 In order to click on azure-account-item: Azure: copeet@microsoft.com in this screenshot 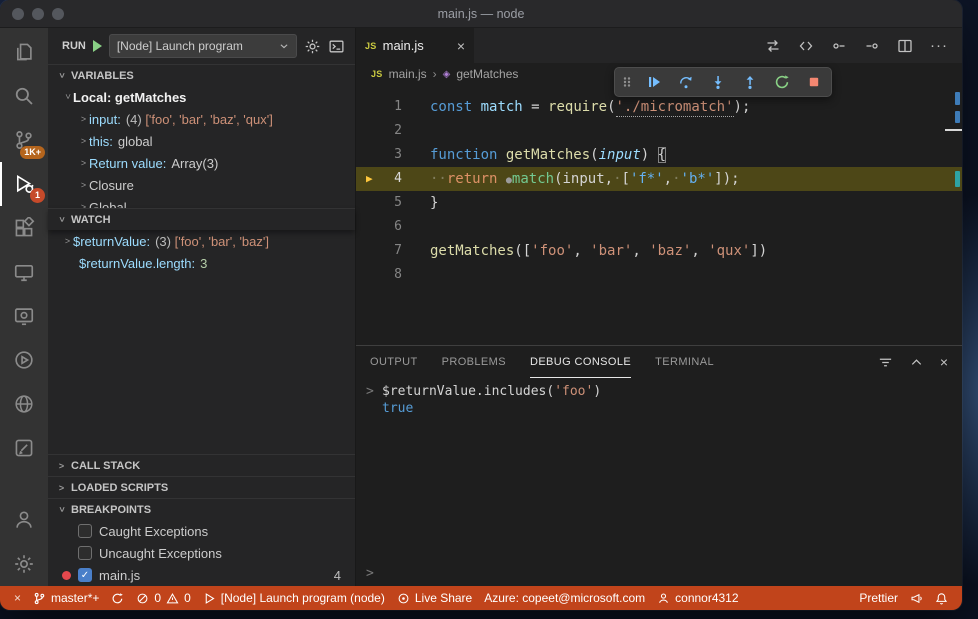, I will do `click(564, 598)`.